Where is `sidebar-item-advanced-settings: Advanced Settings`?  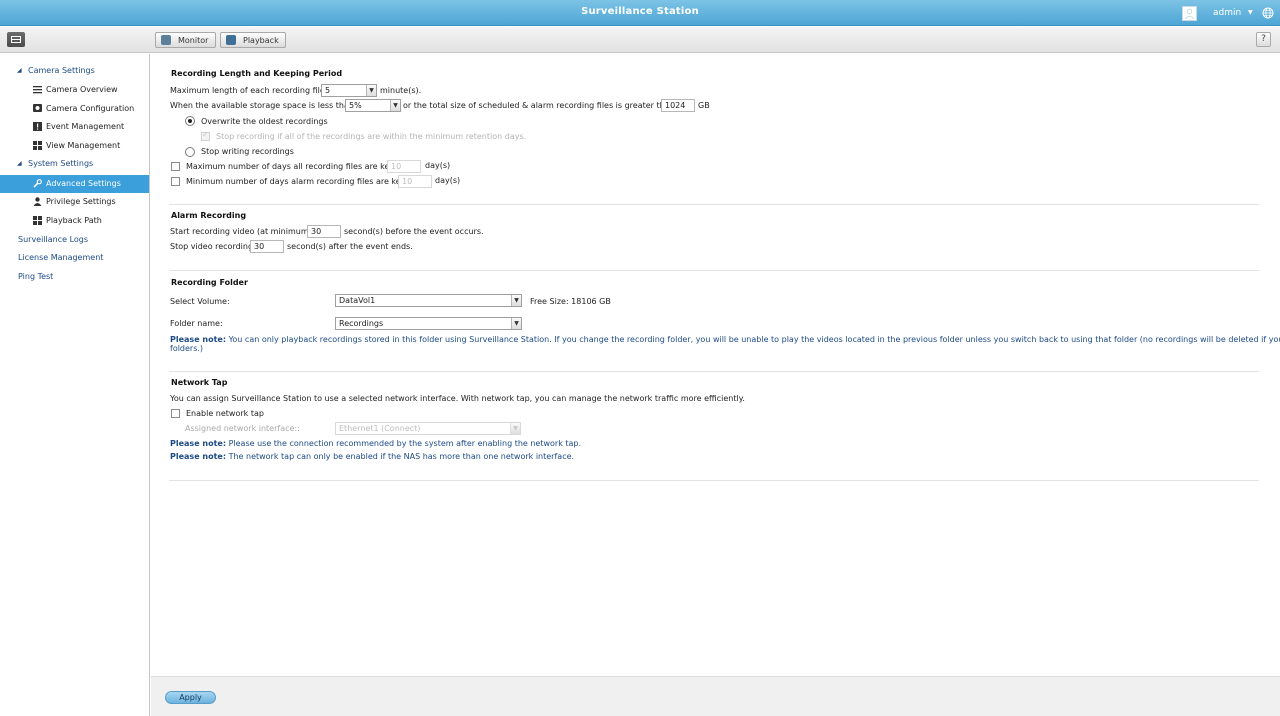 sidebar-item-advanced-settings: Advanced Settings is located at coordinates (74, 184).